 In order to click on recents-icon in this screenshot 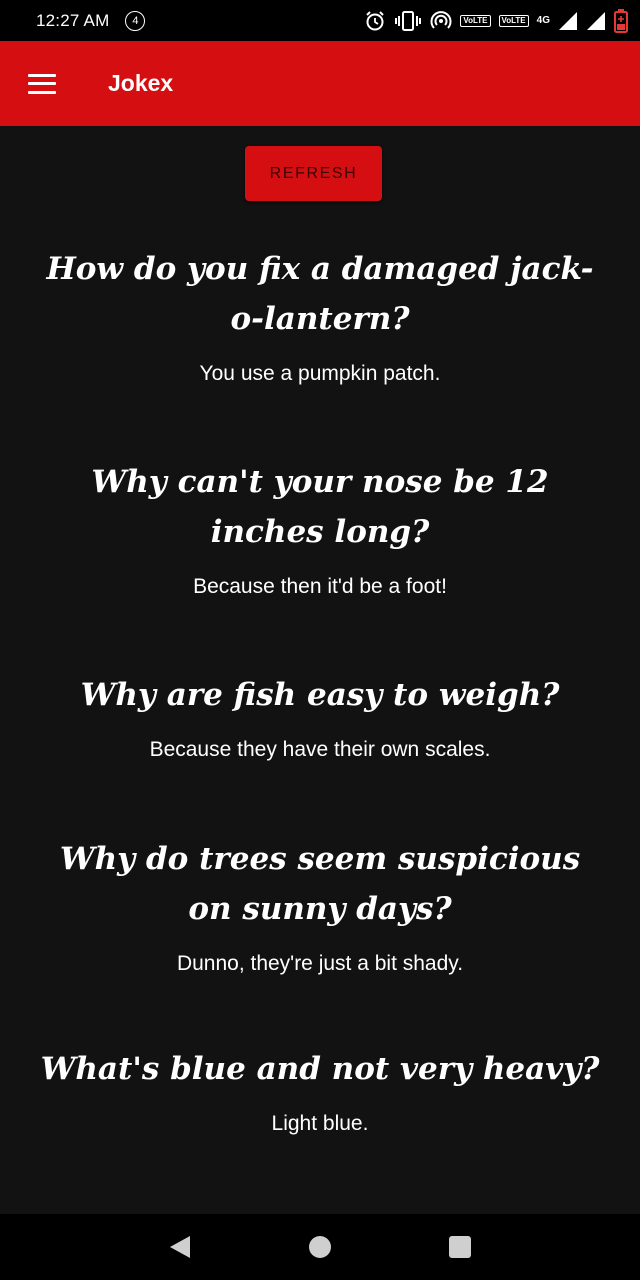, I will do `click(460, 1247)`.